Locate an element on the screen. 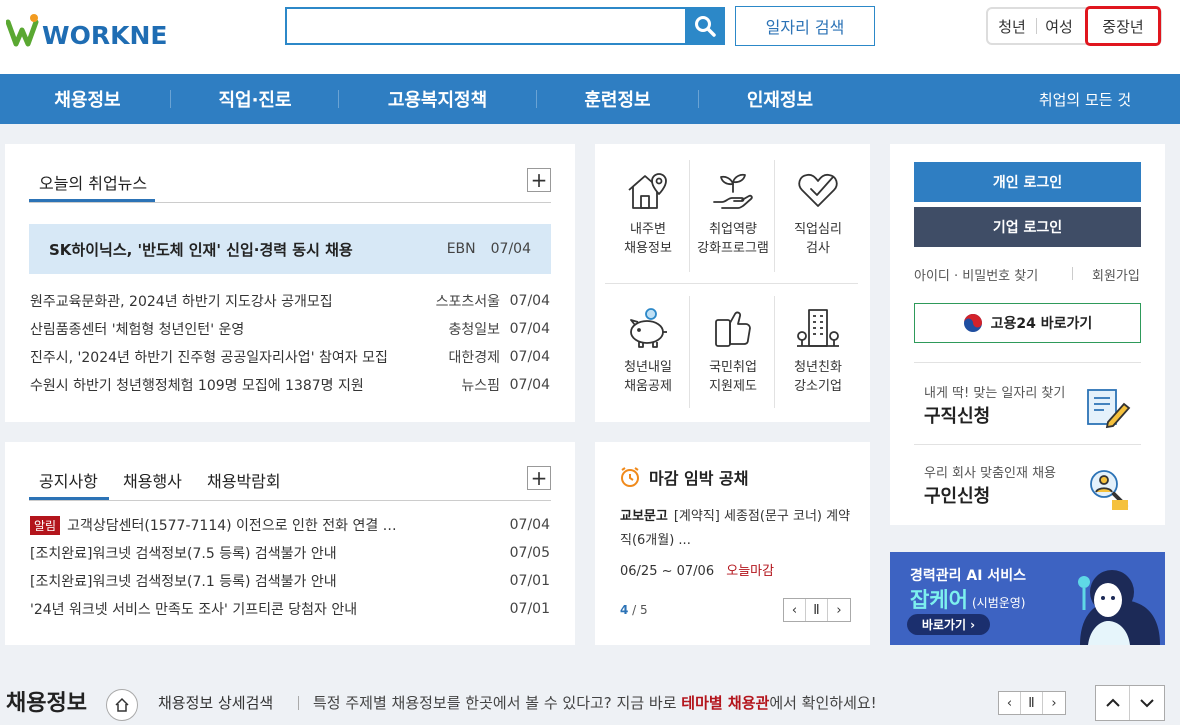 The width and height of the screenshot is (1180, 725). alert-badge: 알림 is located at coordinates (45, 525).